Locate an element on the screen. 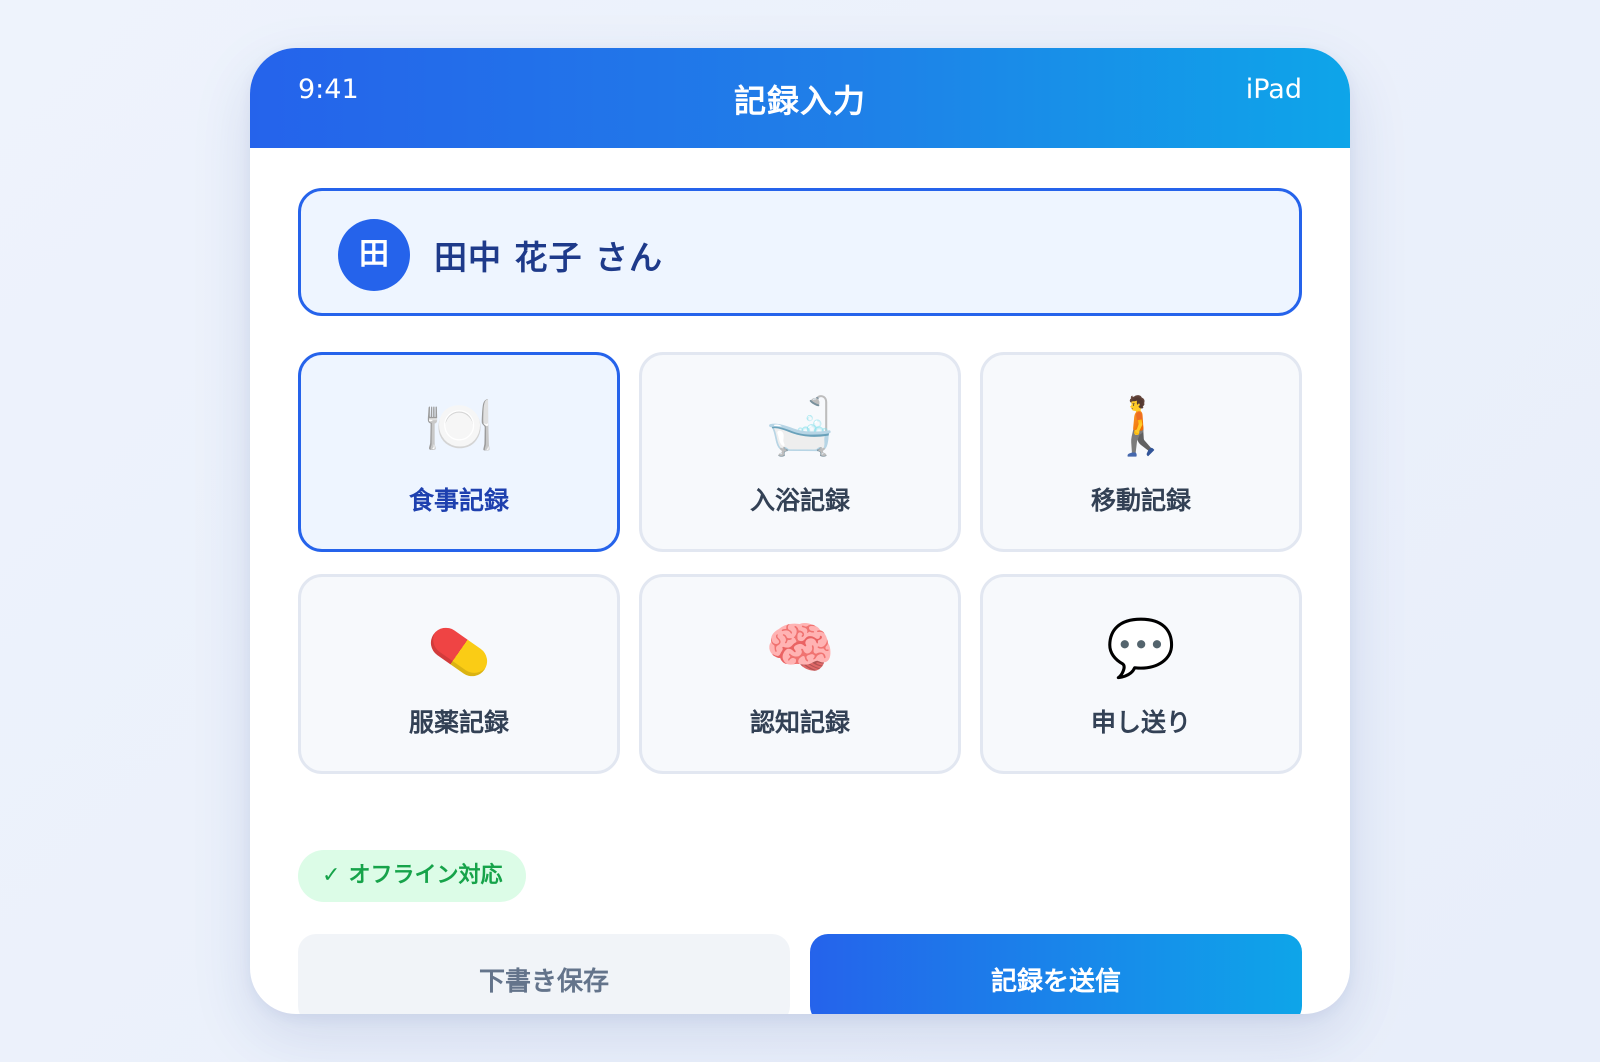 This screenshot has width=1600, height=1062. offline-status-badge: ✓ オフライン対応 is located at coordinates (412, 876).